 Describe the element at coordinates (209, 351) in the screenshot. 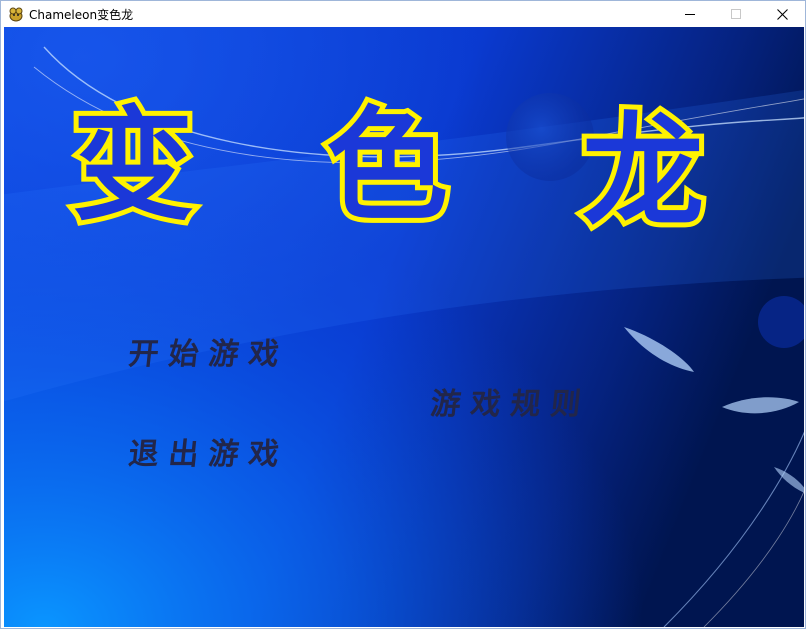

I see `start-game-button: 开始游戏` at that location.